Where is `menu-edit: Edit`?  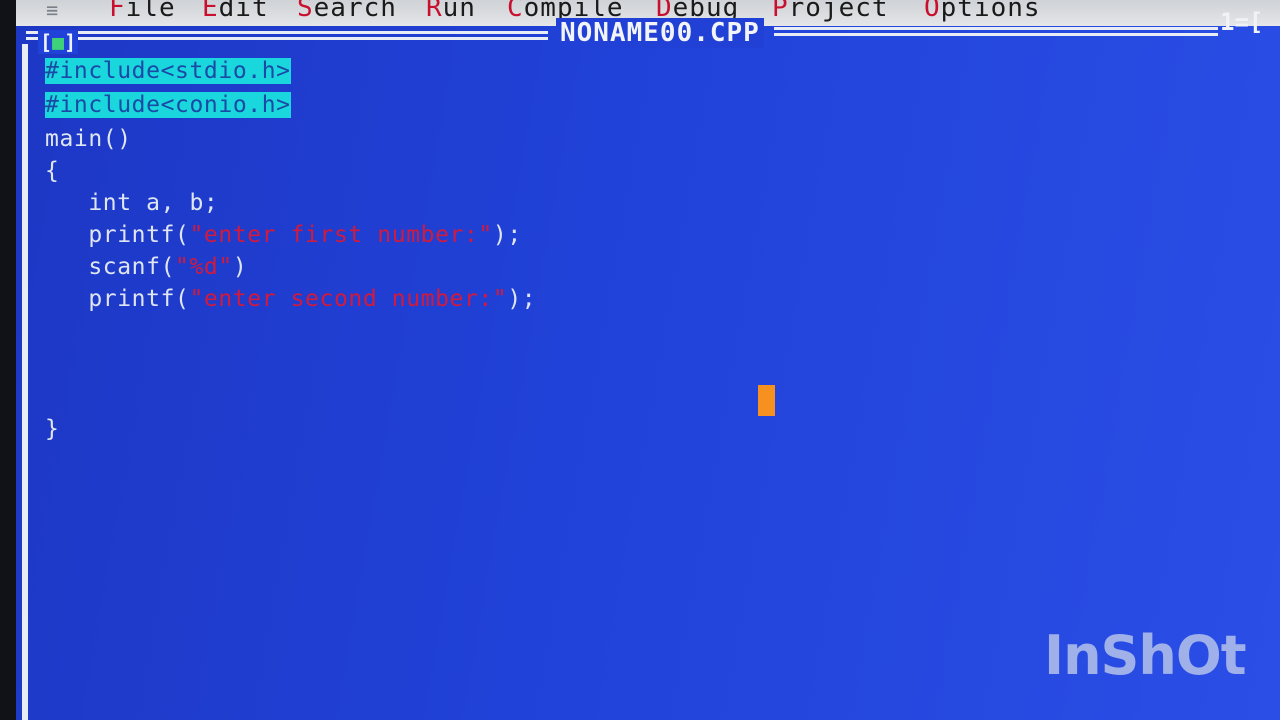
menu-edit: Edit is located at coordinates (235, 11).